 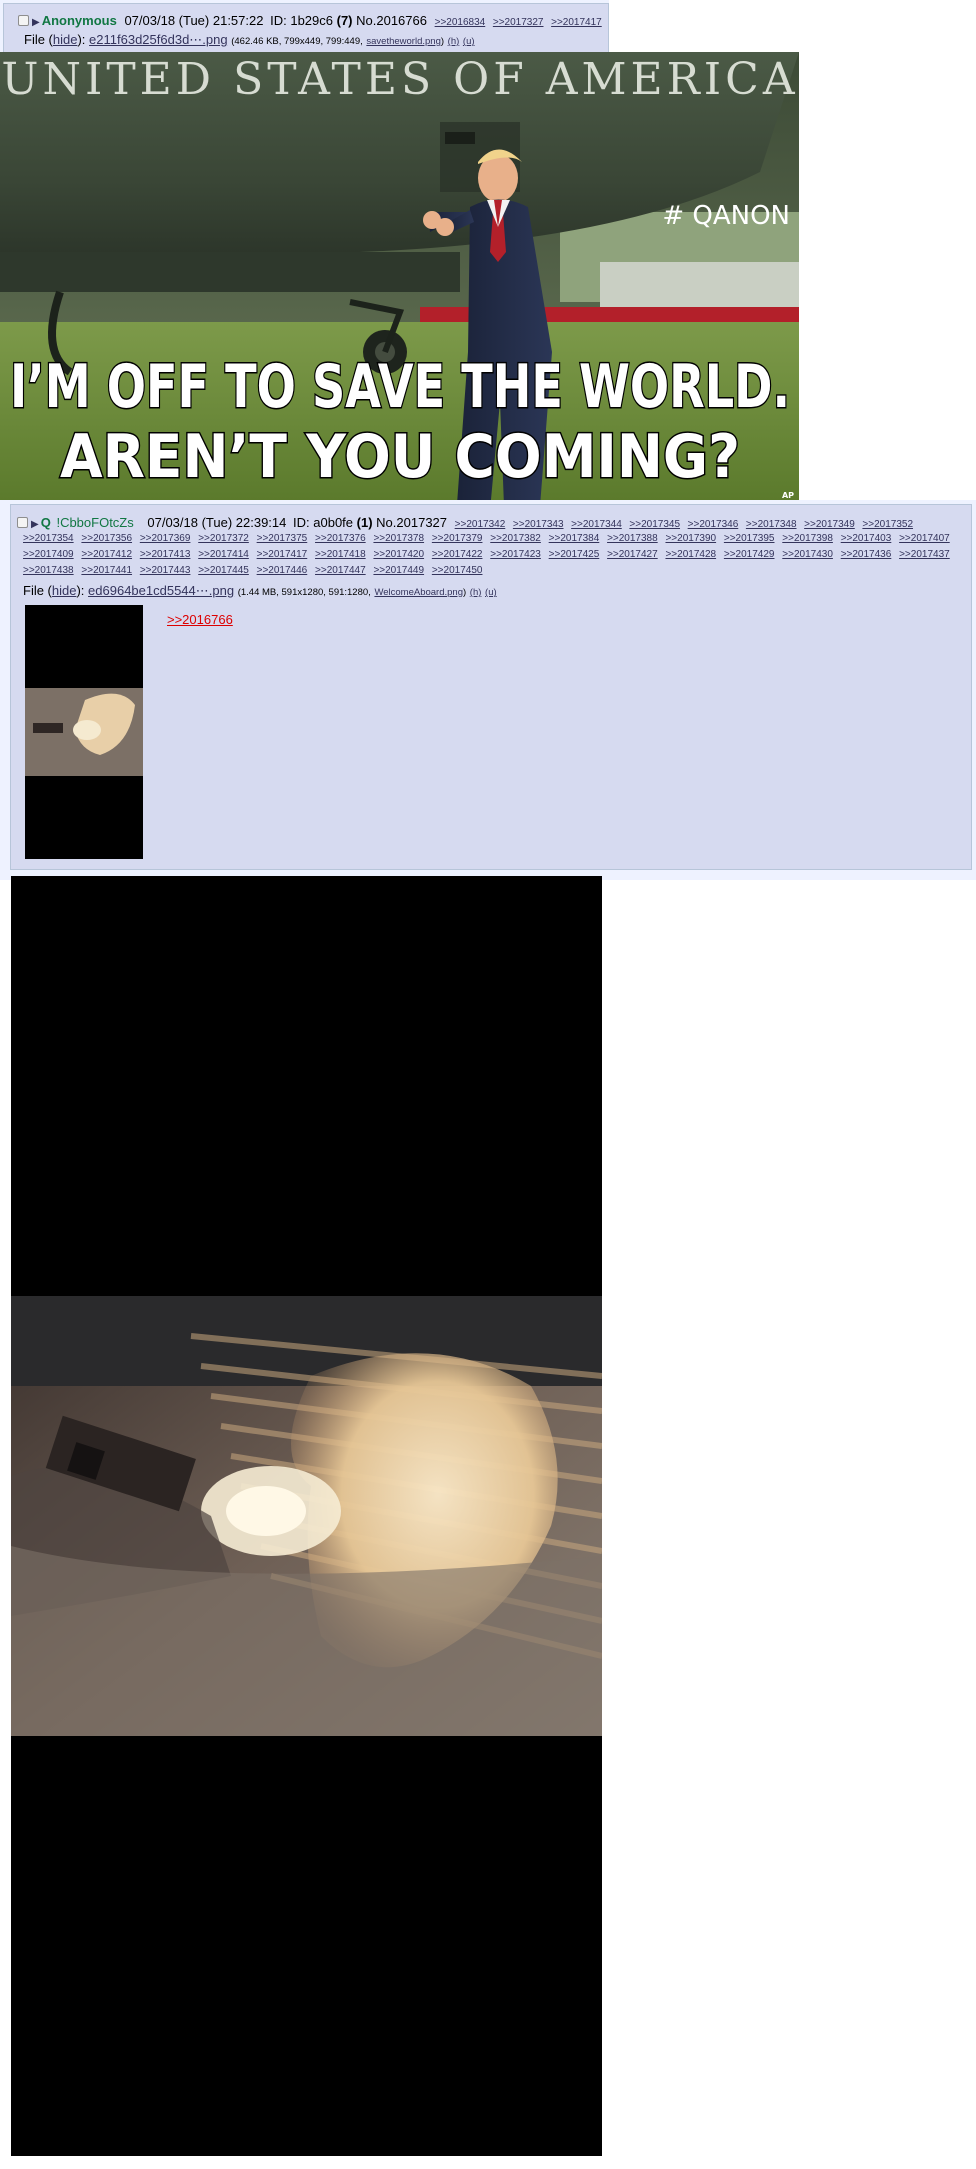 What do you see at coordinates (106, 570) in the screenshot?
I see `backlink: >>2017441` at bounding box center [106, 570].